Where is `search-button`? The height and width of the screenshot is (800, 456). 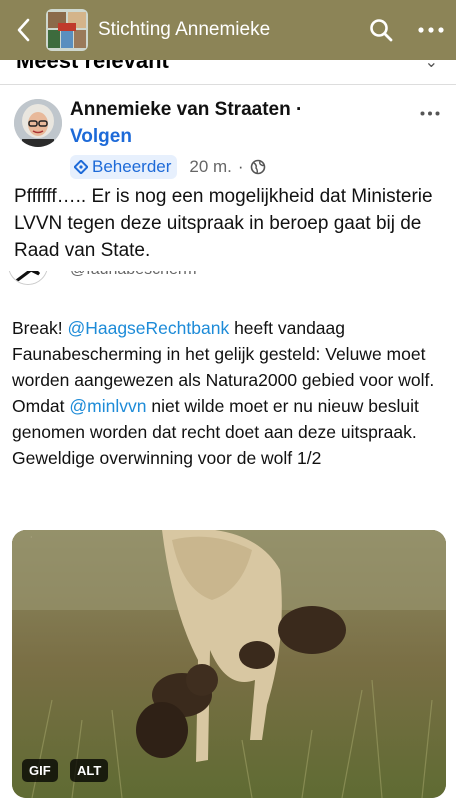 search-button is located at coordinates (381, 30).